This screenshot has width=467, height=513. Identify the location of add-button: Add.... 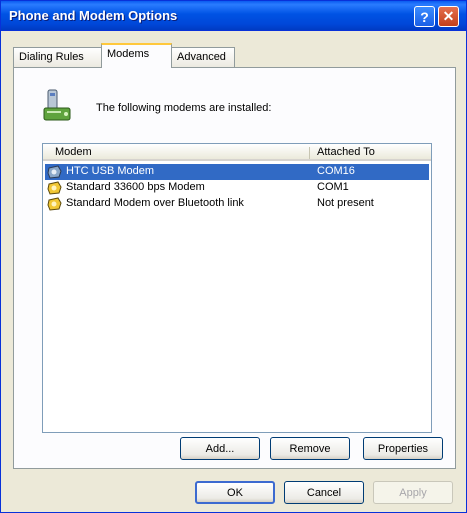
(220, 448).